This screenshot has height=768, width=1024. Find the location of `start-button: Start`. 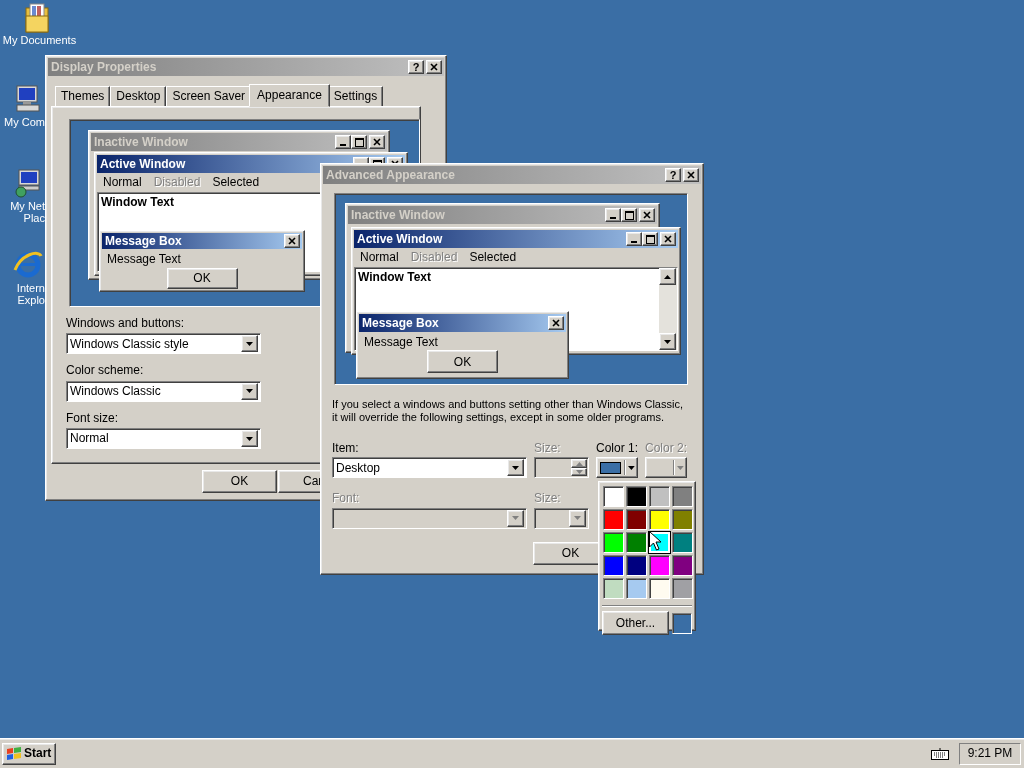

start-button: Start is located at coordinates (29, 753).